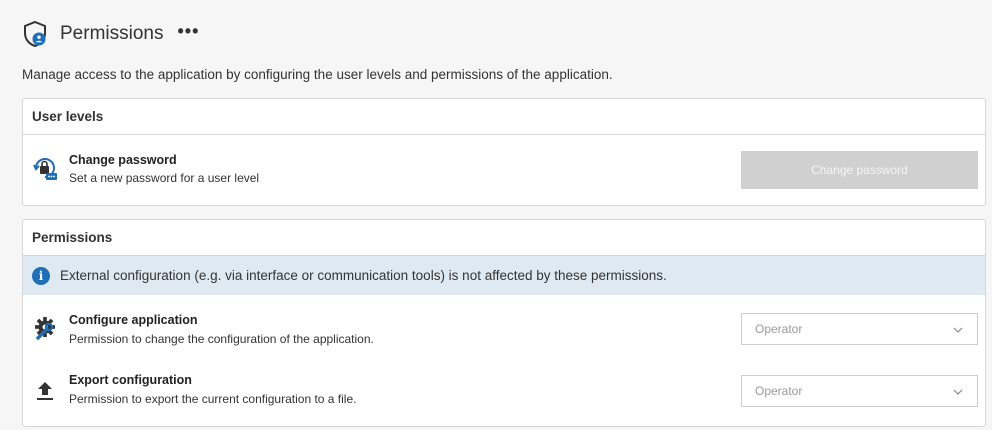 The height and width of the screenshot is (430, 992). I want to click on change-password-title: Change password, so click(123, 160).